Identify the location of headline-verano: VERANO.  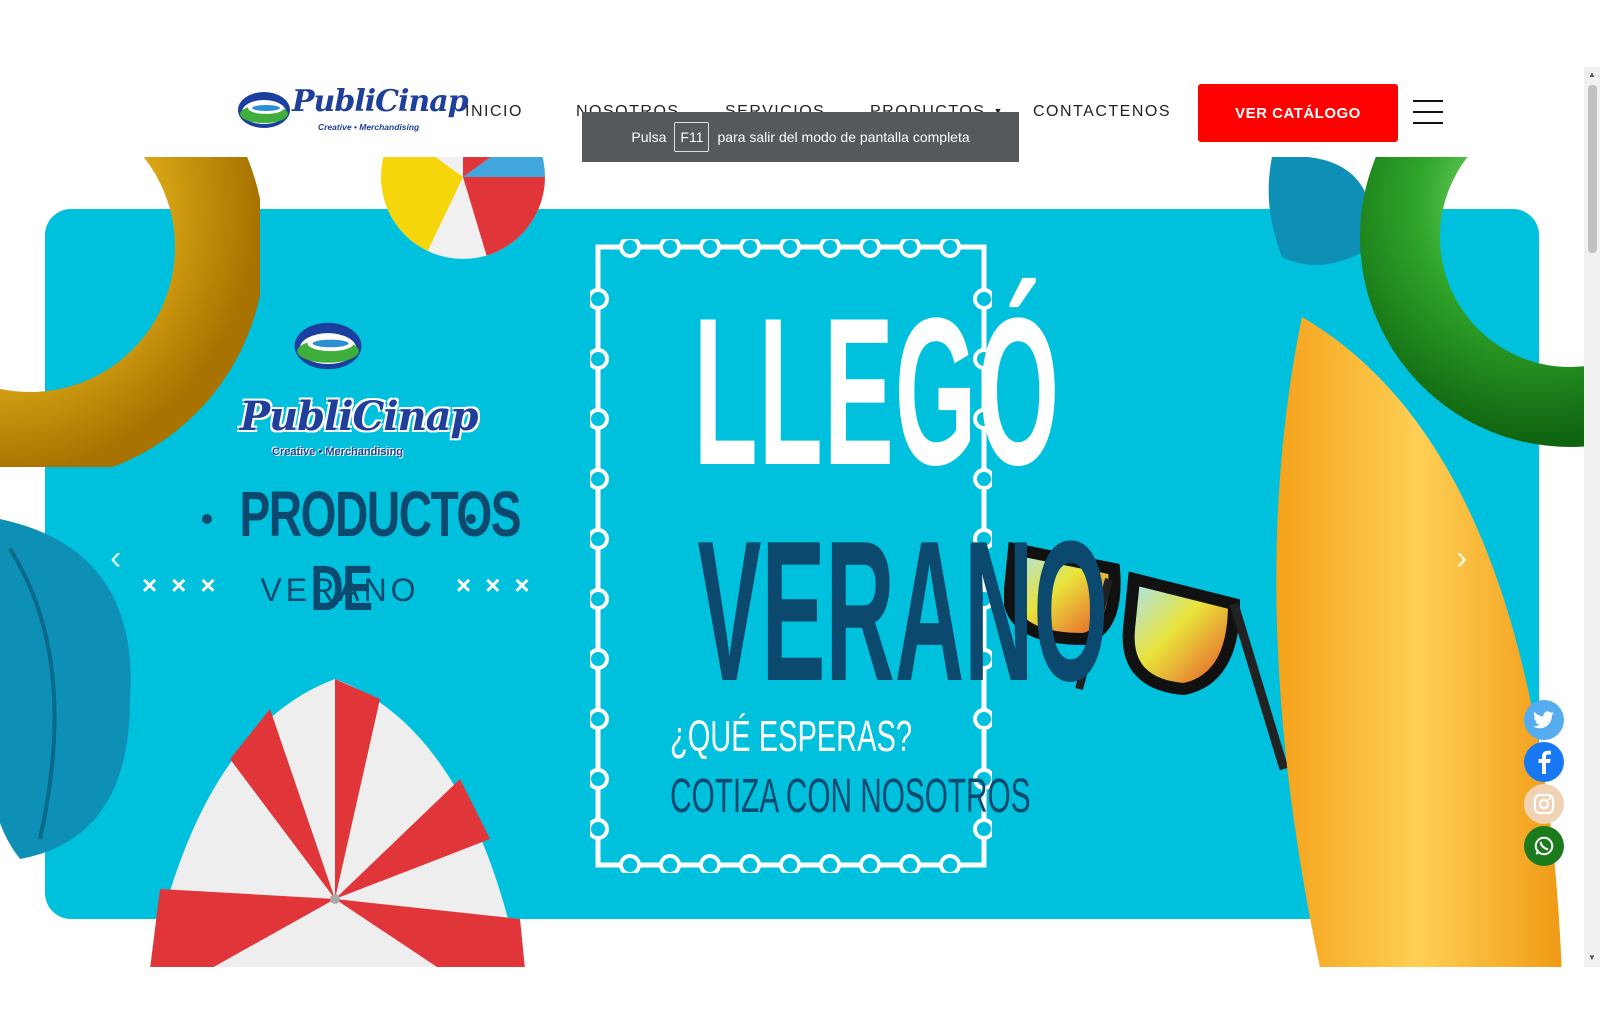
(902, 612).